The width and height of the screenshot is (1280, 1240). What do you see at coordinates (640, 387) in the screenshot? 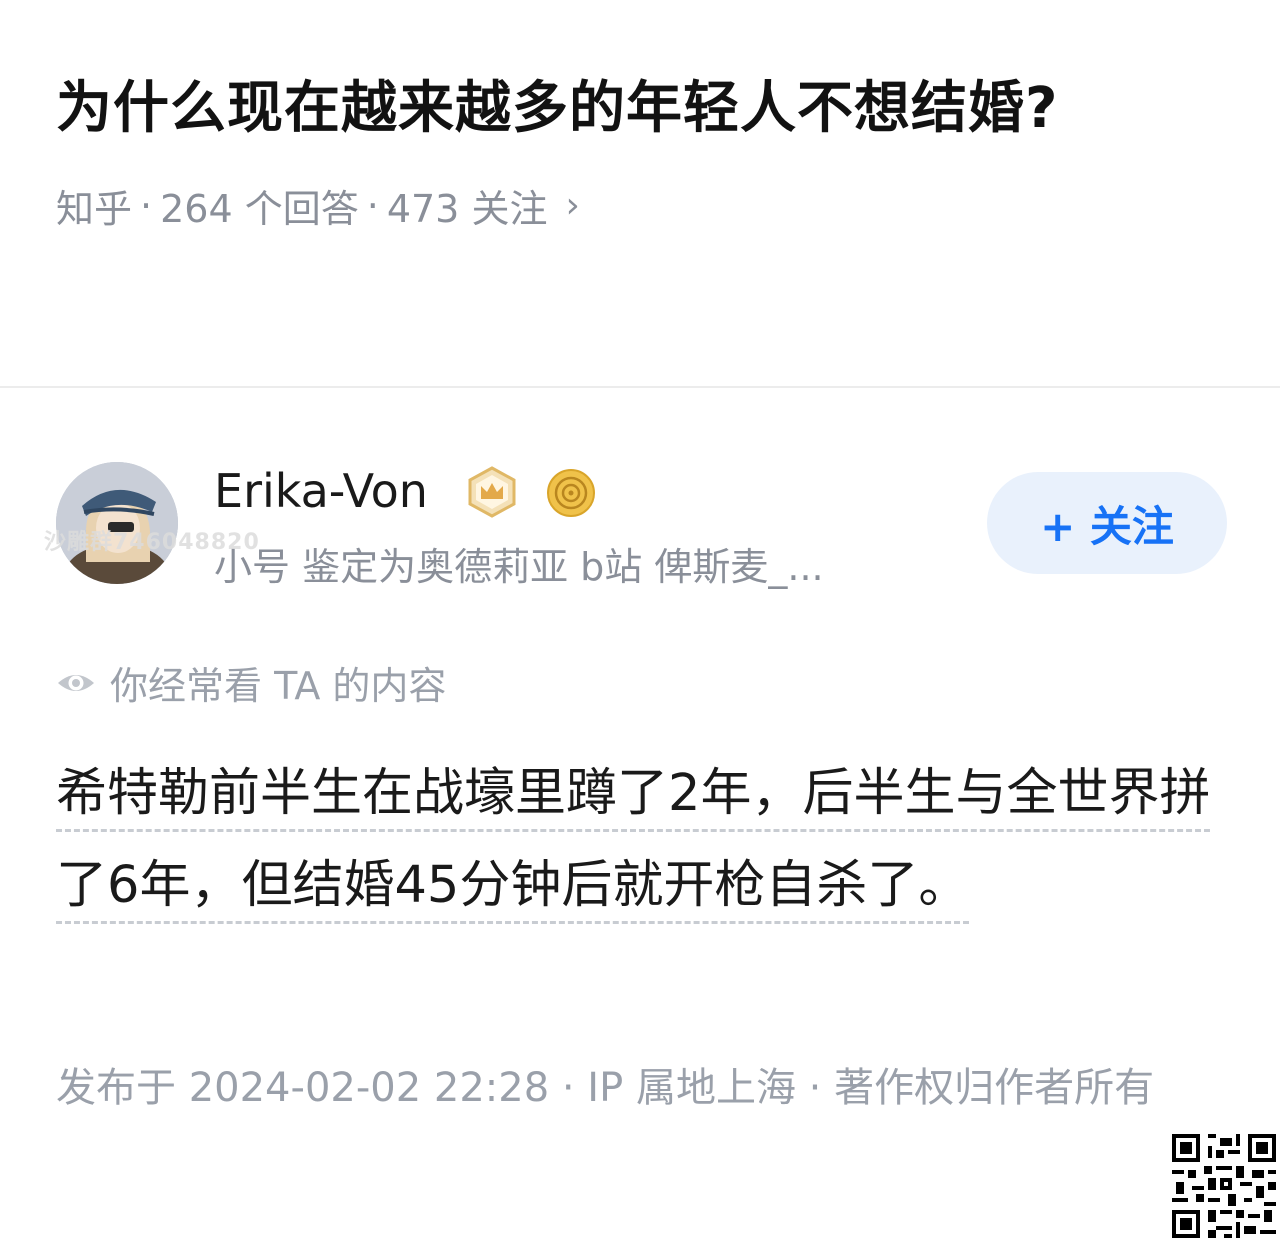
I see `section-divider` at bounding box center [640, 387].